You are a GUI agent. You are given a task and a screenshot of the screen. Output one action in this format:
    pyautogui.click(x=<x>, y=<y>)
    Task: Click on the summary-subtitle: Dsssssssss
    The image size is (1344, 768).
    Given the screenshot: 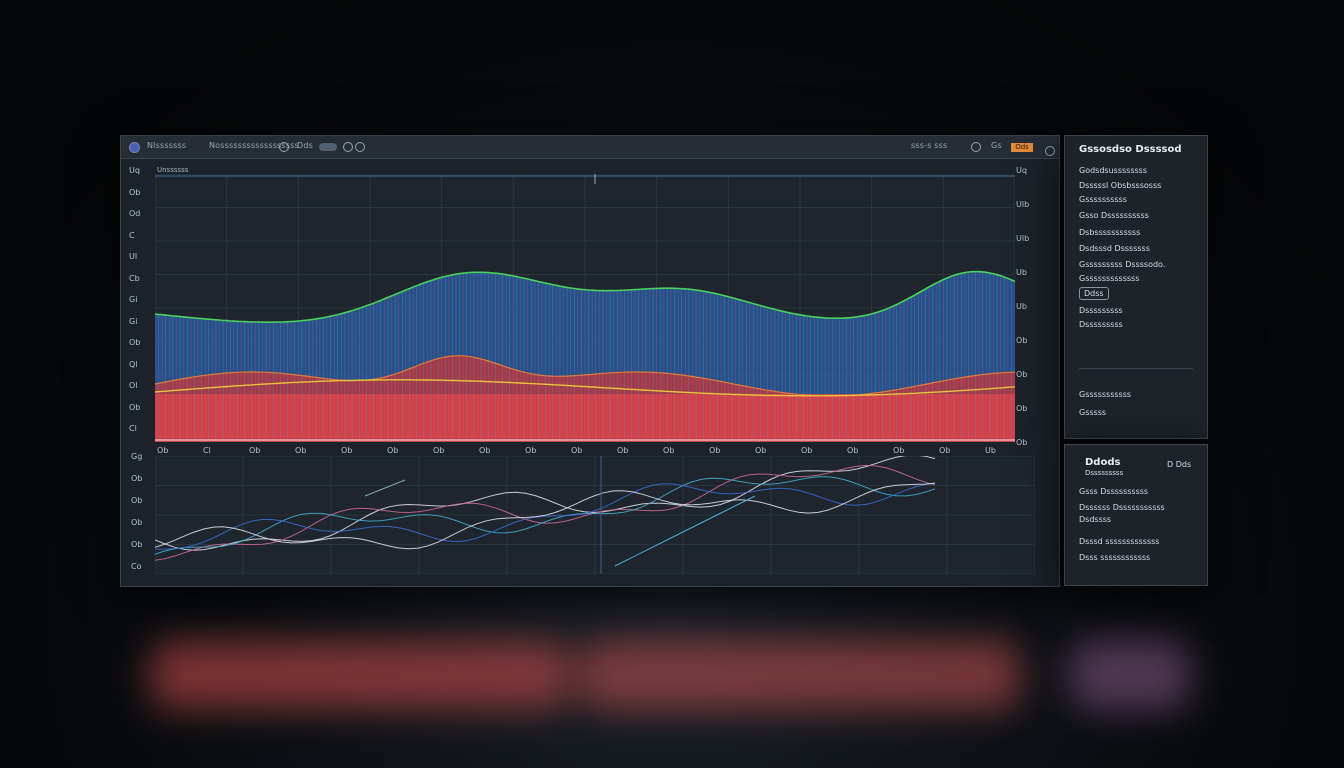 What is the action you would take?
    pyautogui.click(x=1104, y=473)
    